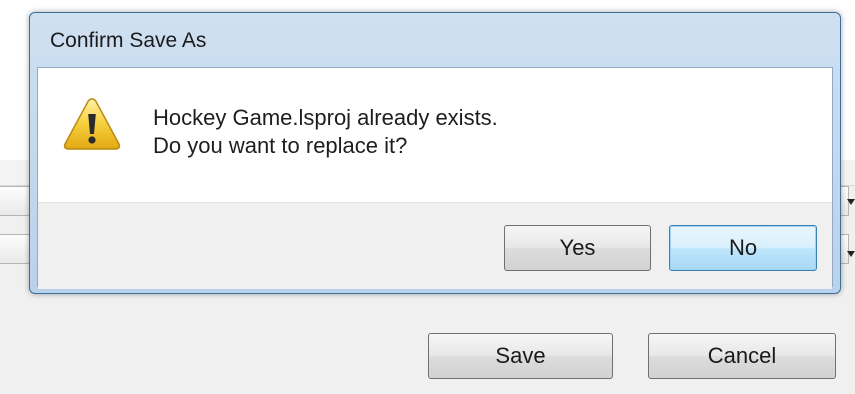 The image size is (855, 394). I want to click on message-line-1: Hockey Game.lsproj already exists., so click(325, 117).